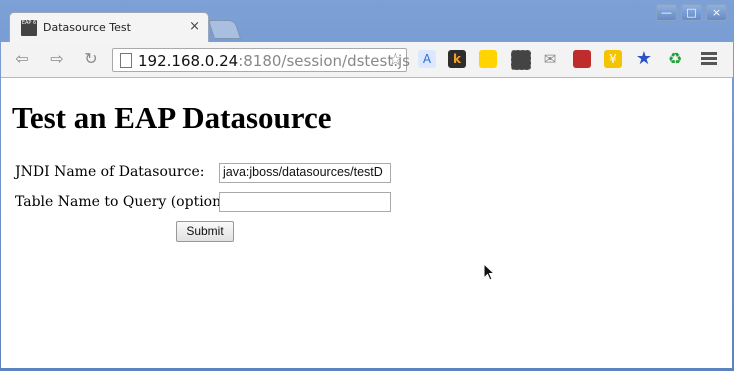 The width and height of the screenshot is (734, 371). I want to click on bookmark-star-outline-icon: ☆, so click(395, 60).